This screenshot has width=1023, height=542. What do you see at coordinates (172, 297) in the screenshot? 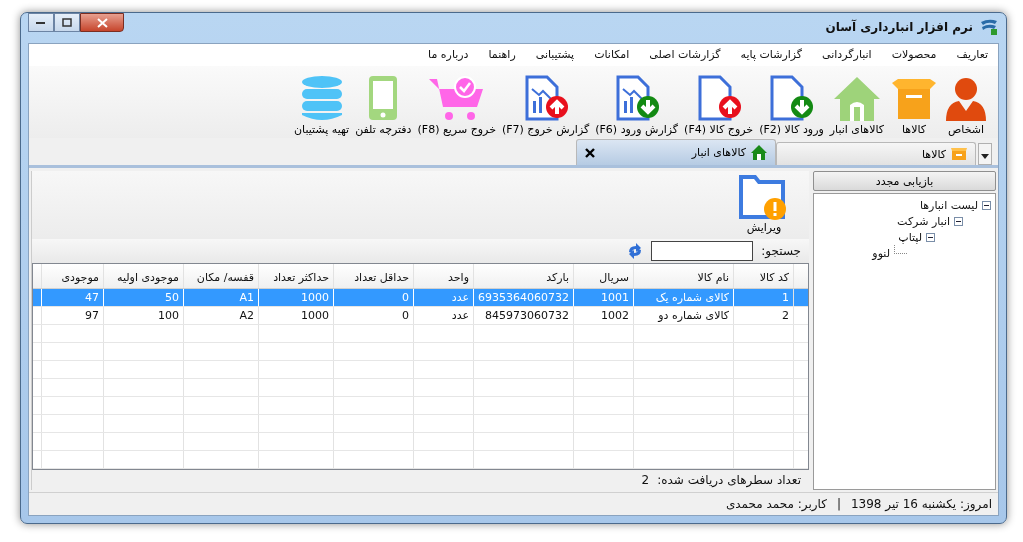
I see `table-cell: 50` at bounding box center [172, 297].